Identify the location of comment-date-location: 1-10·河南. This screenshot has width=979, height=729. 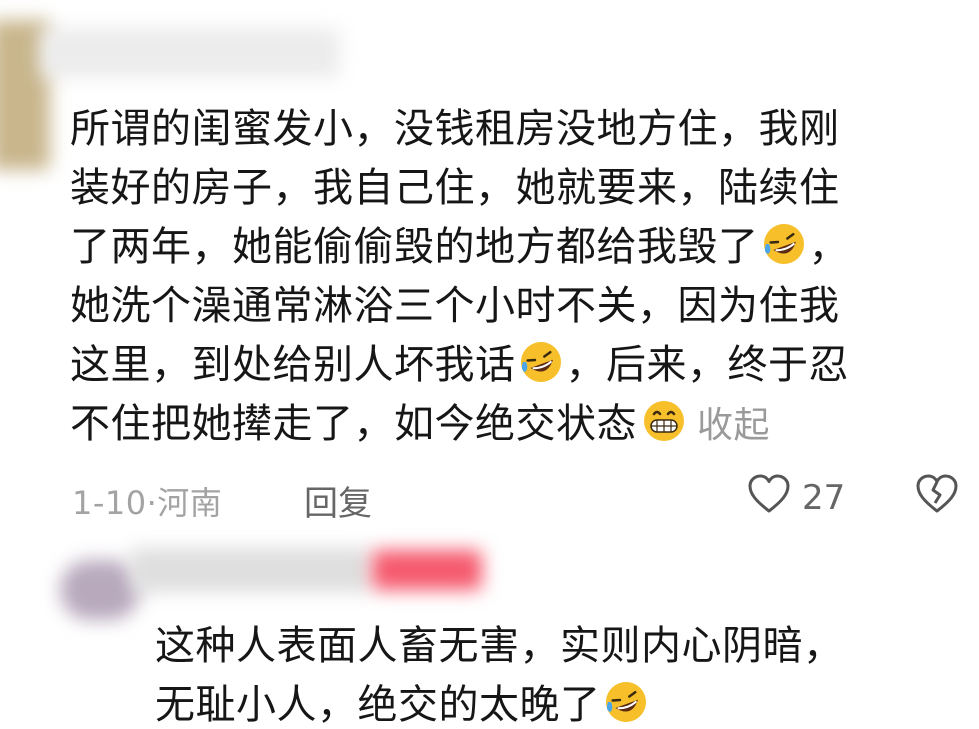
(147, 503).